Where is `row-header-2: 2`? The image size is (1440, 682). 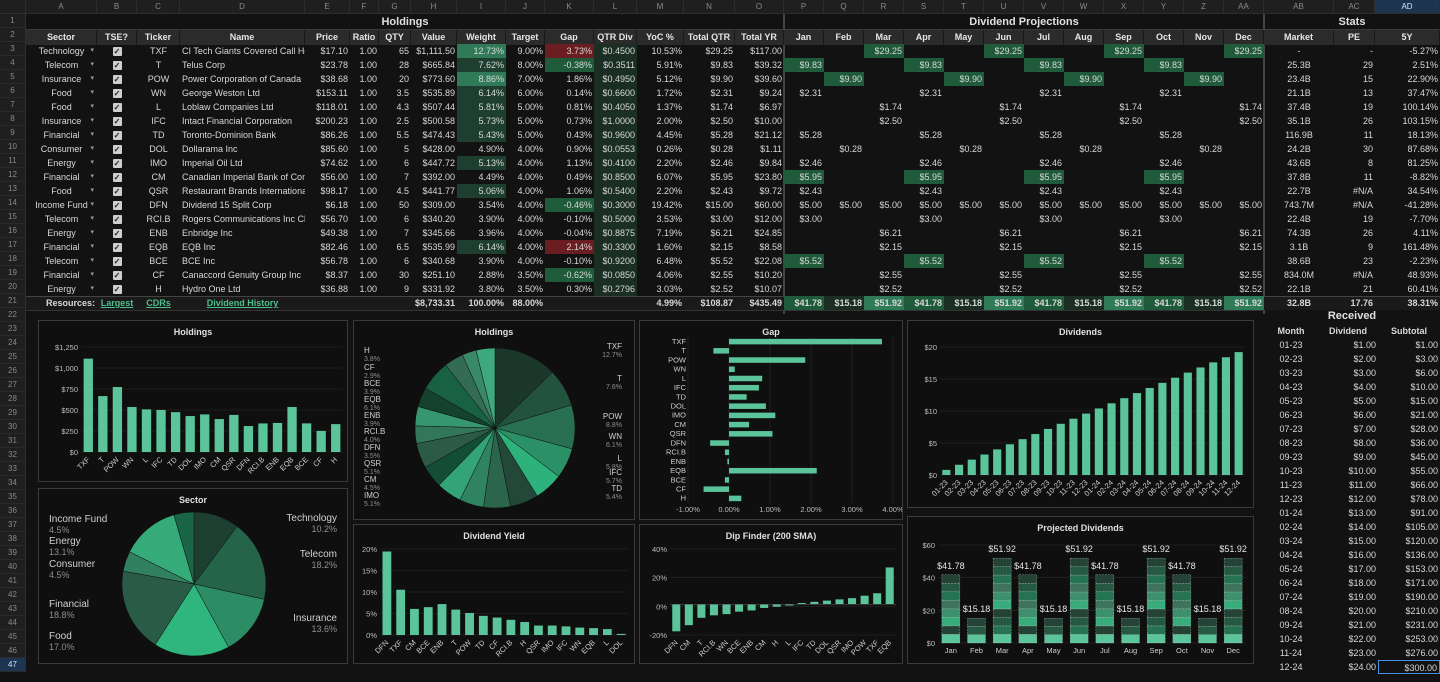 row-header-2: 2 is located at coordinates (13, 35).